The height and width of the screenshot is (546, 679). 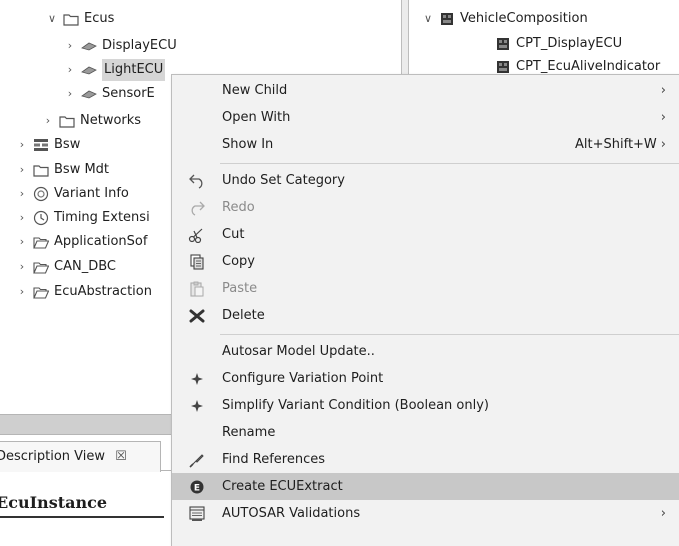 What do you see at coordinates (197, 289) in the screenshot?
I see `paste-icon` at bounding box center [197, 289].